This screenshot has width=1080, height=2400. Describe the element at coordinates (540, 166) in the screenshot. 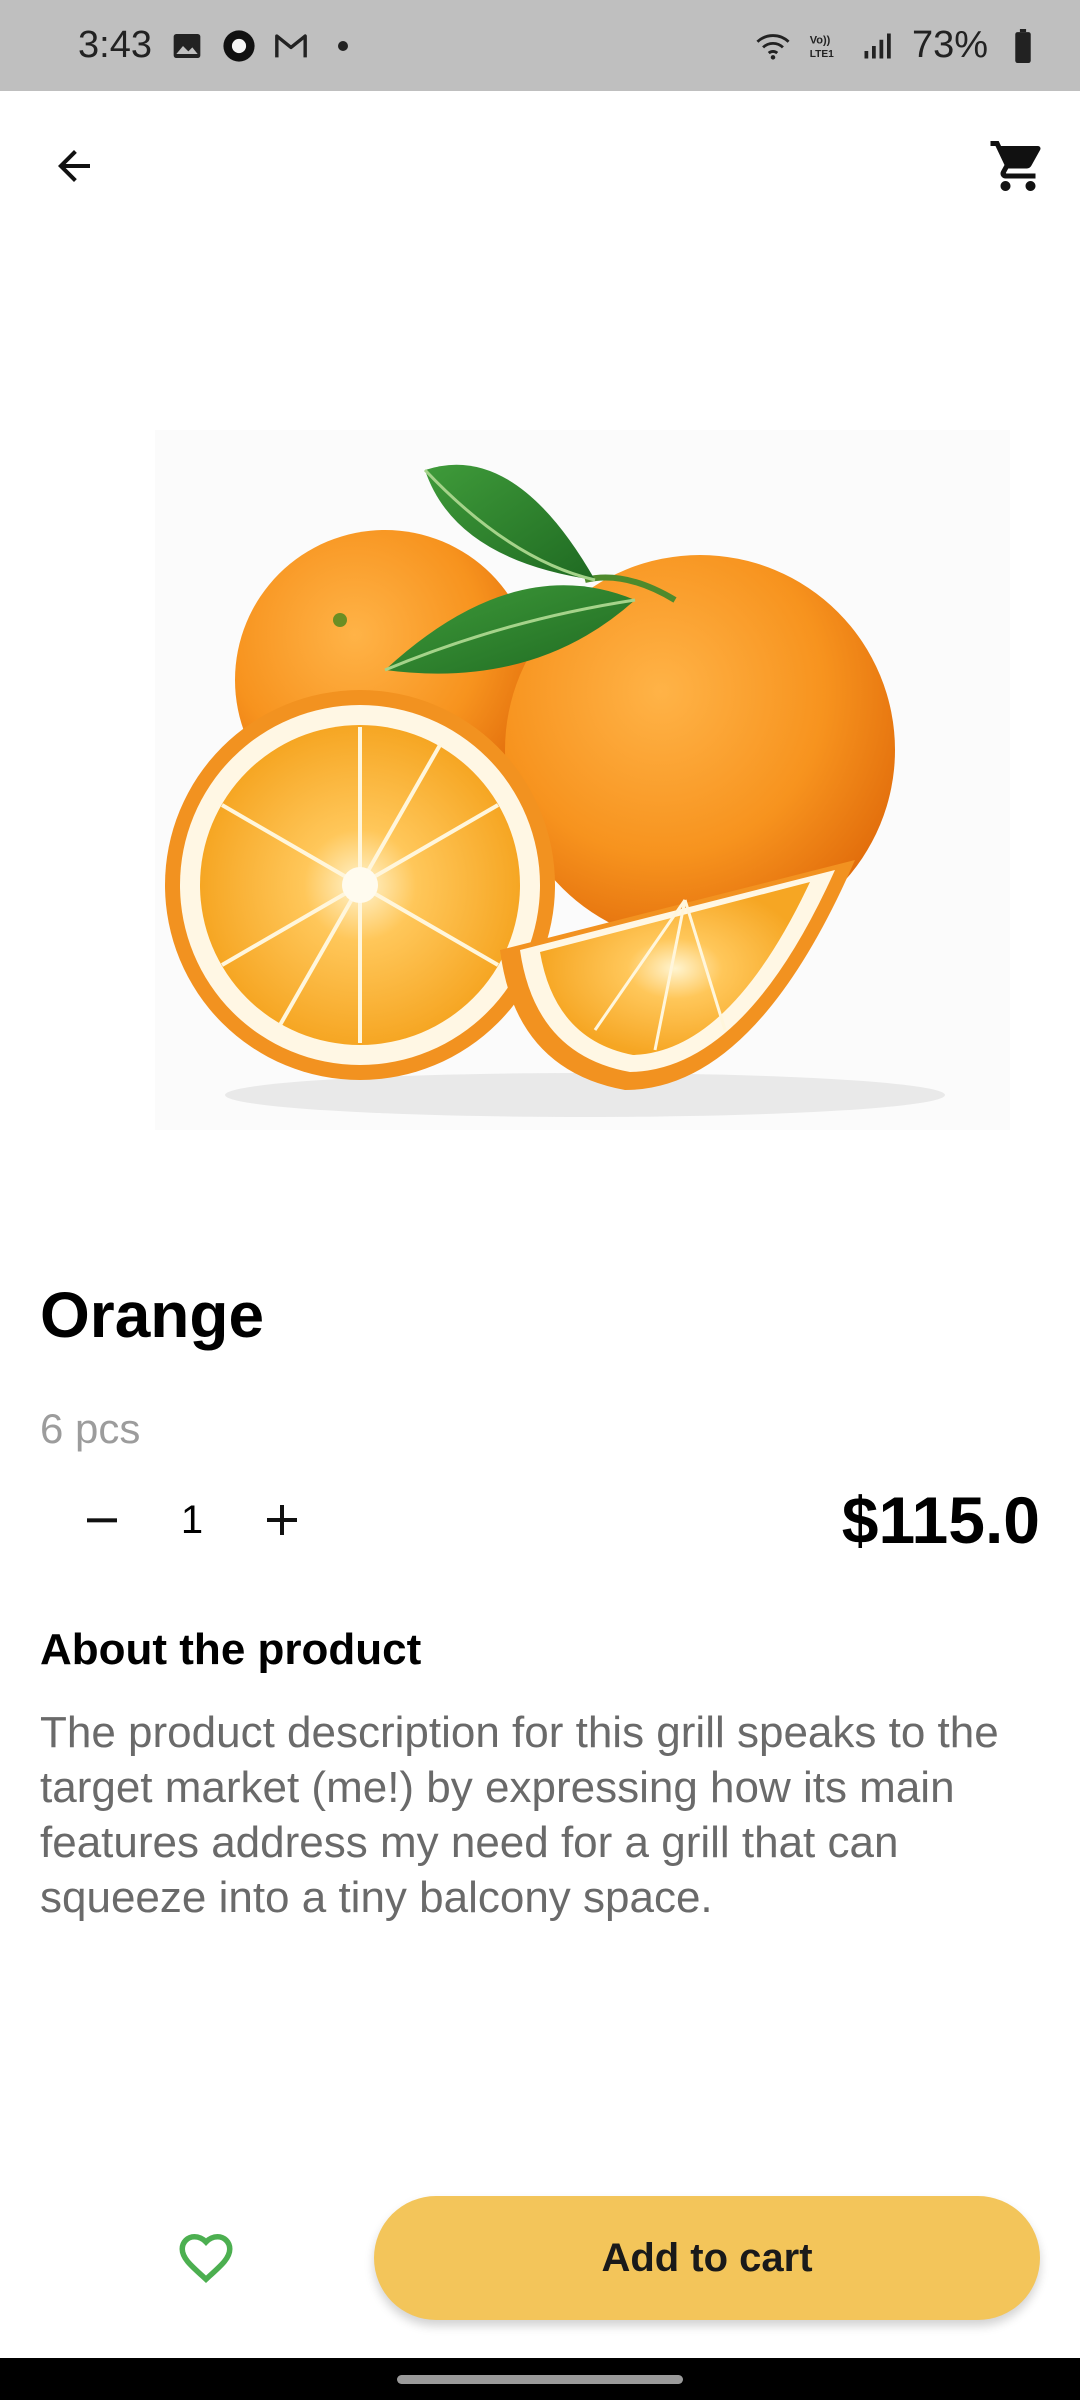

I see `top-app-bar` at that location.